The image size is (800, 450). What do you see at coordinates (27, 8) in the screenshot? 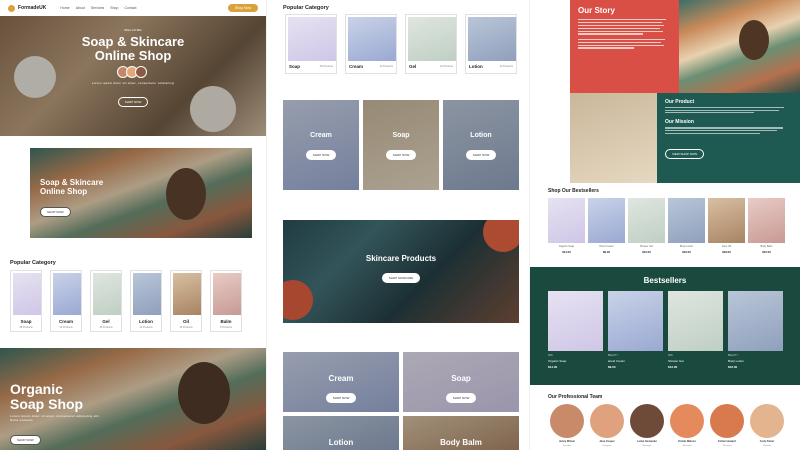
I see `brand-logo: FormadeUK` at bounding box center [27, 8].